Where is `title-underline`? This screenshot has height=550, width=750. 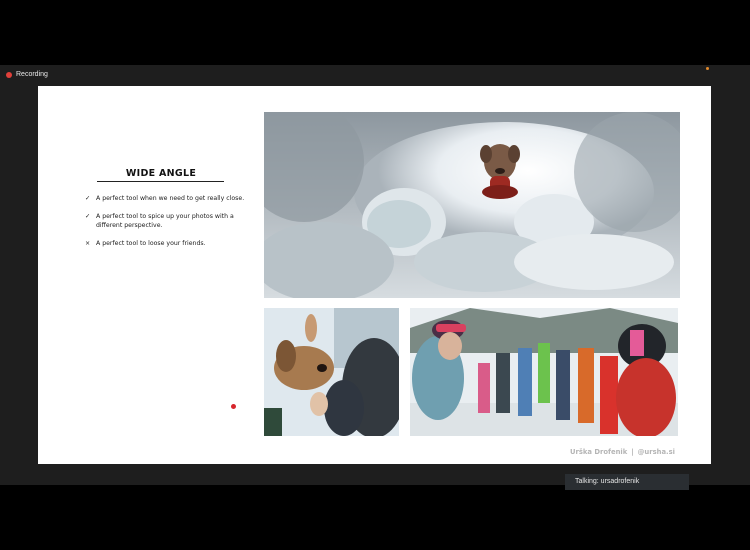
title-underline is located at coordinates (160, 181).